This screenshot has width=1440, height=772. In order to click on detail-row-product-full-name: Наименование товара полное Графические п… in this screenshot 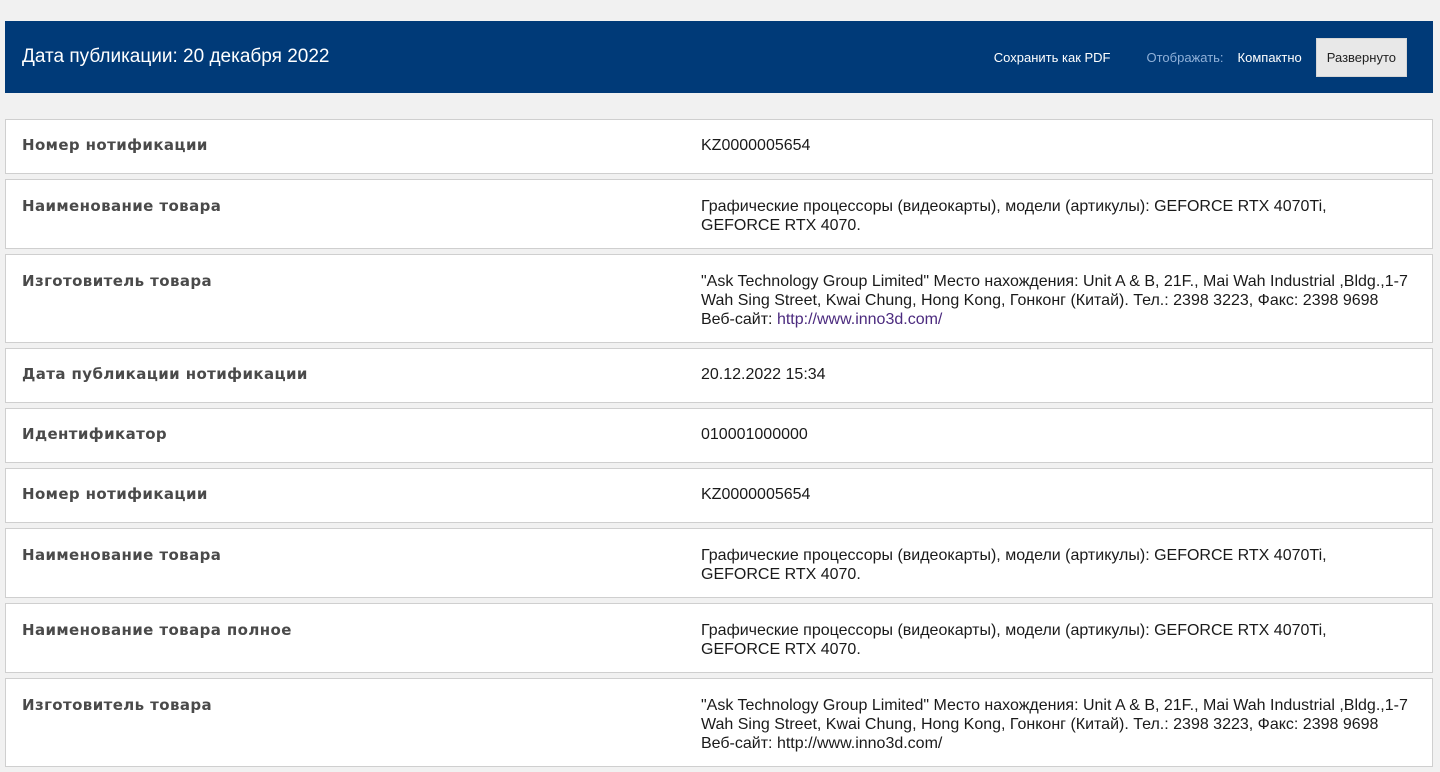, I will do `click(719, 638)`.